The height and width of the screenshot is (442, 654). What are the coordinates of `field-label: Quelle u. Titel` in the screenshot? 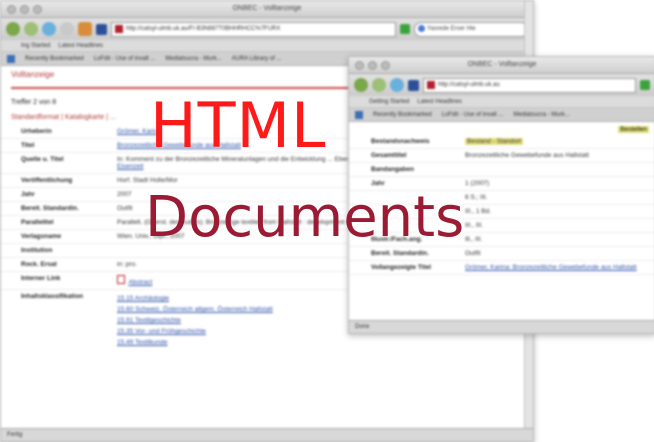 It's located at (42, 159).